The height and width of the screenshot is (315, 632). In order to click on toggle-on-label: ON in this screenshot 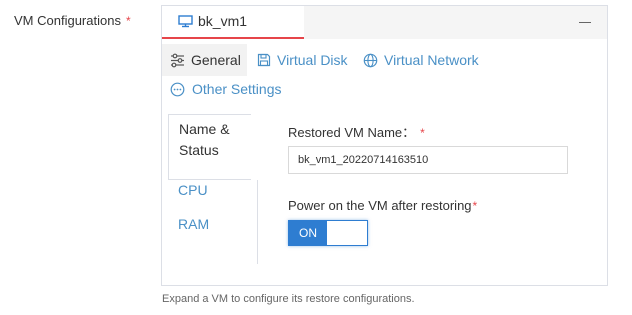, I will do `click(308, 233)`.